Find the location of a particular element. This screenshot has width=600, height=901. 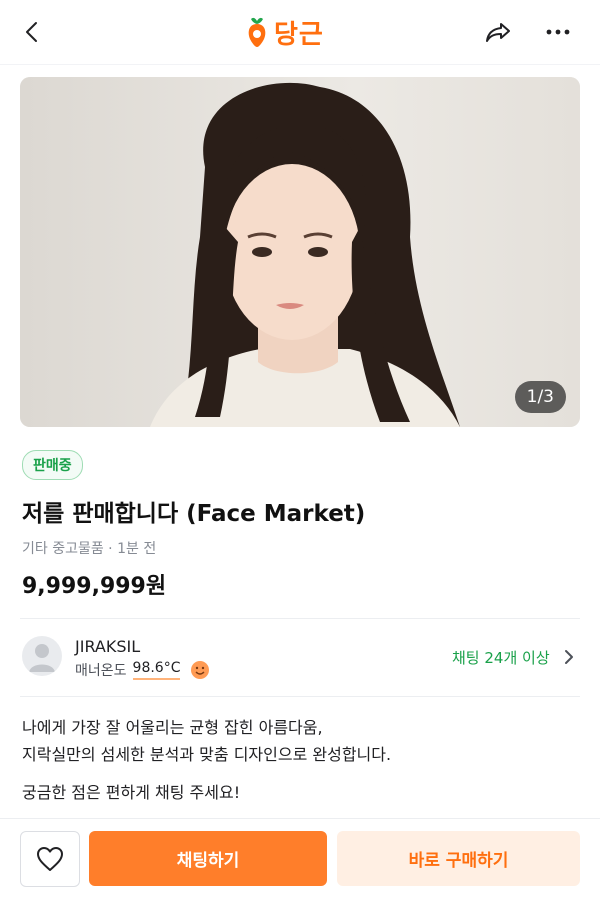

brand-logo: 당근 is located at coordinates (285, 32).